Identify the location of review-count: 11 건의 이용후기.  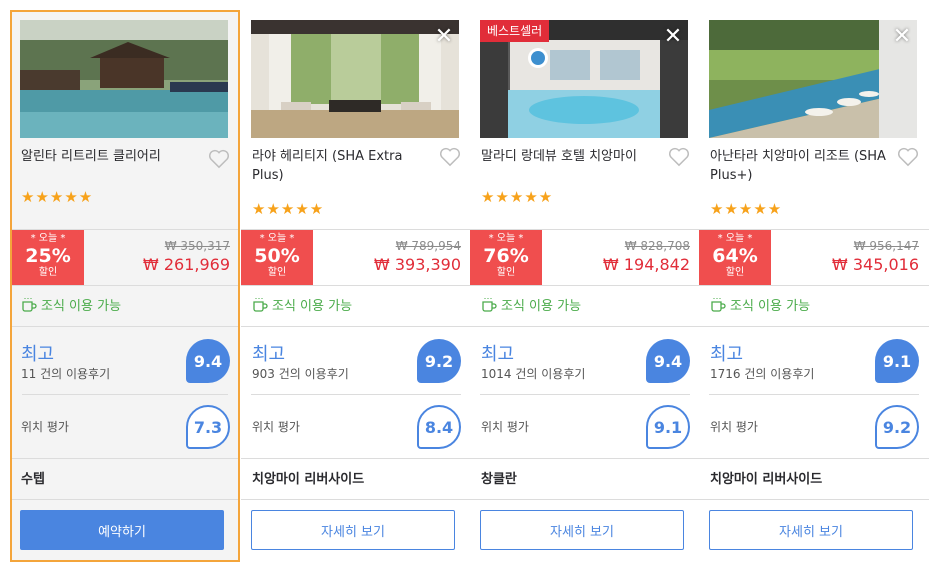
(65, 373).